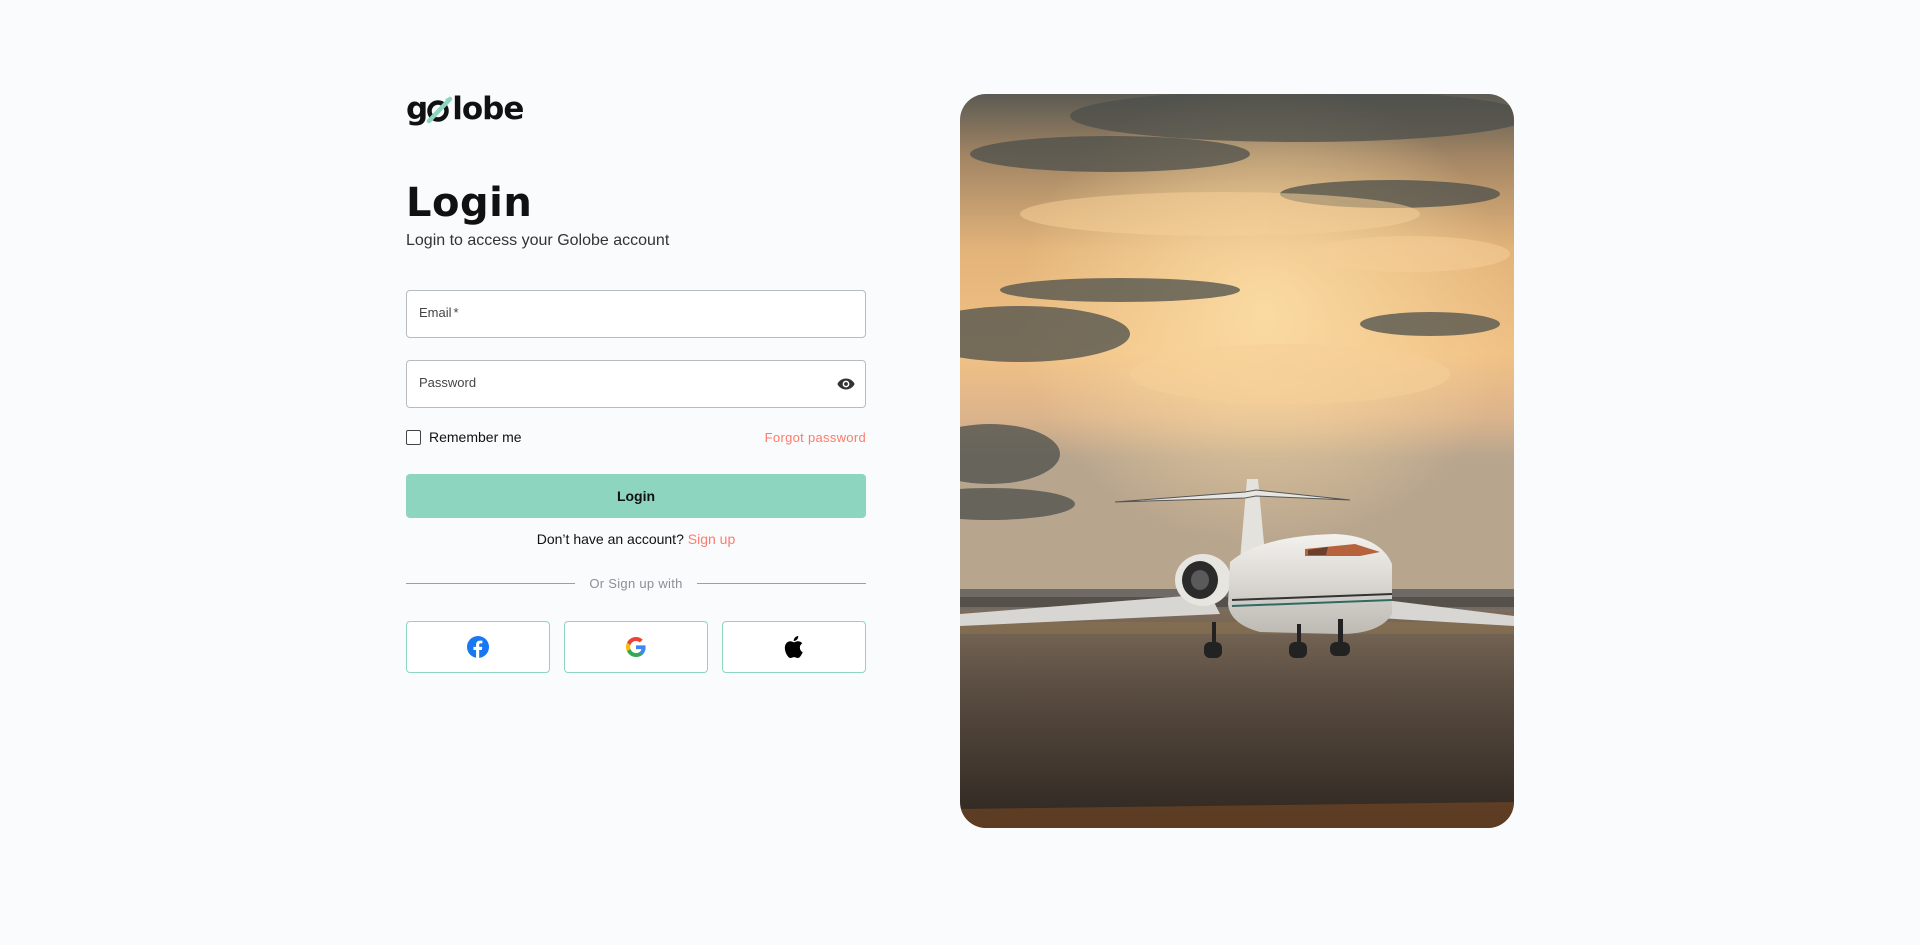 Image resolution: width=1920 pixels, height=945 pixels. Describe the element at coordinates (413, 437) in the screenshot. I see `remember-checkbox` at that location.